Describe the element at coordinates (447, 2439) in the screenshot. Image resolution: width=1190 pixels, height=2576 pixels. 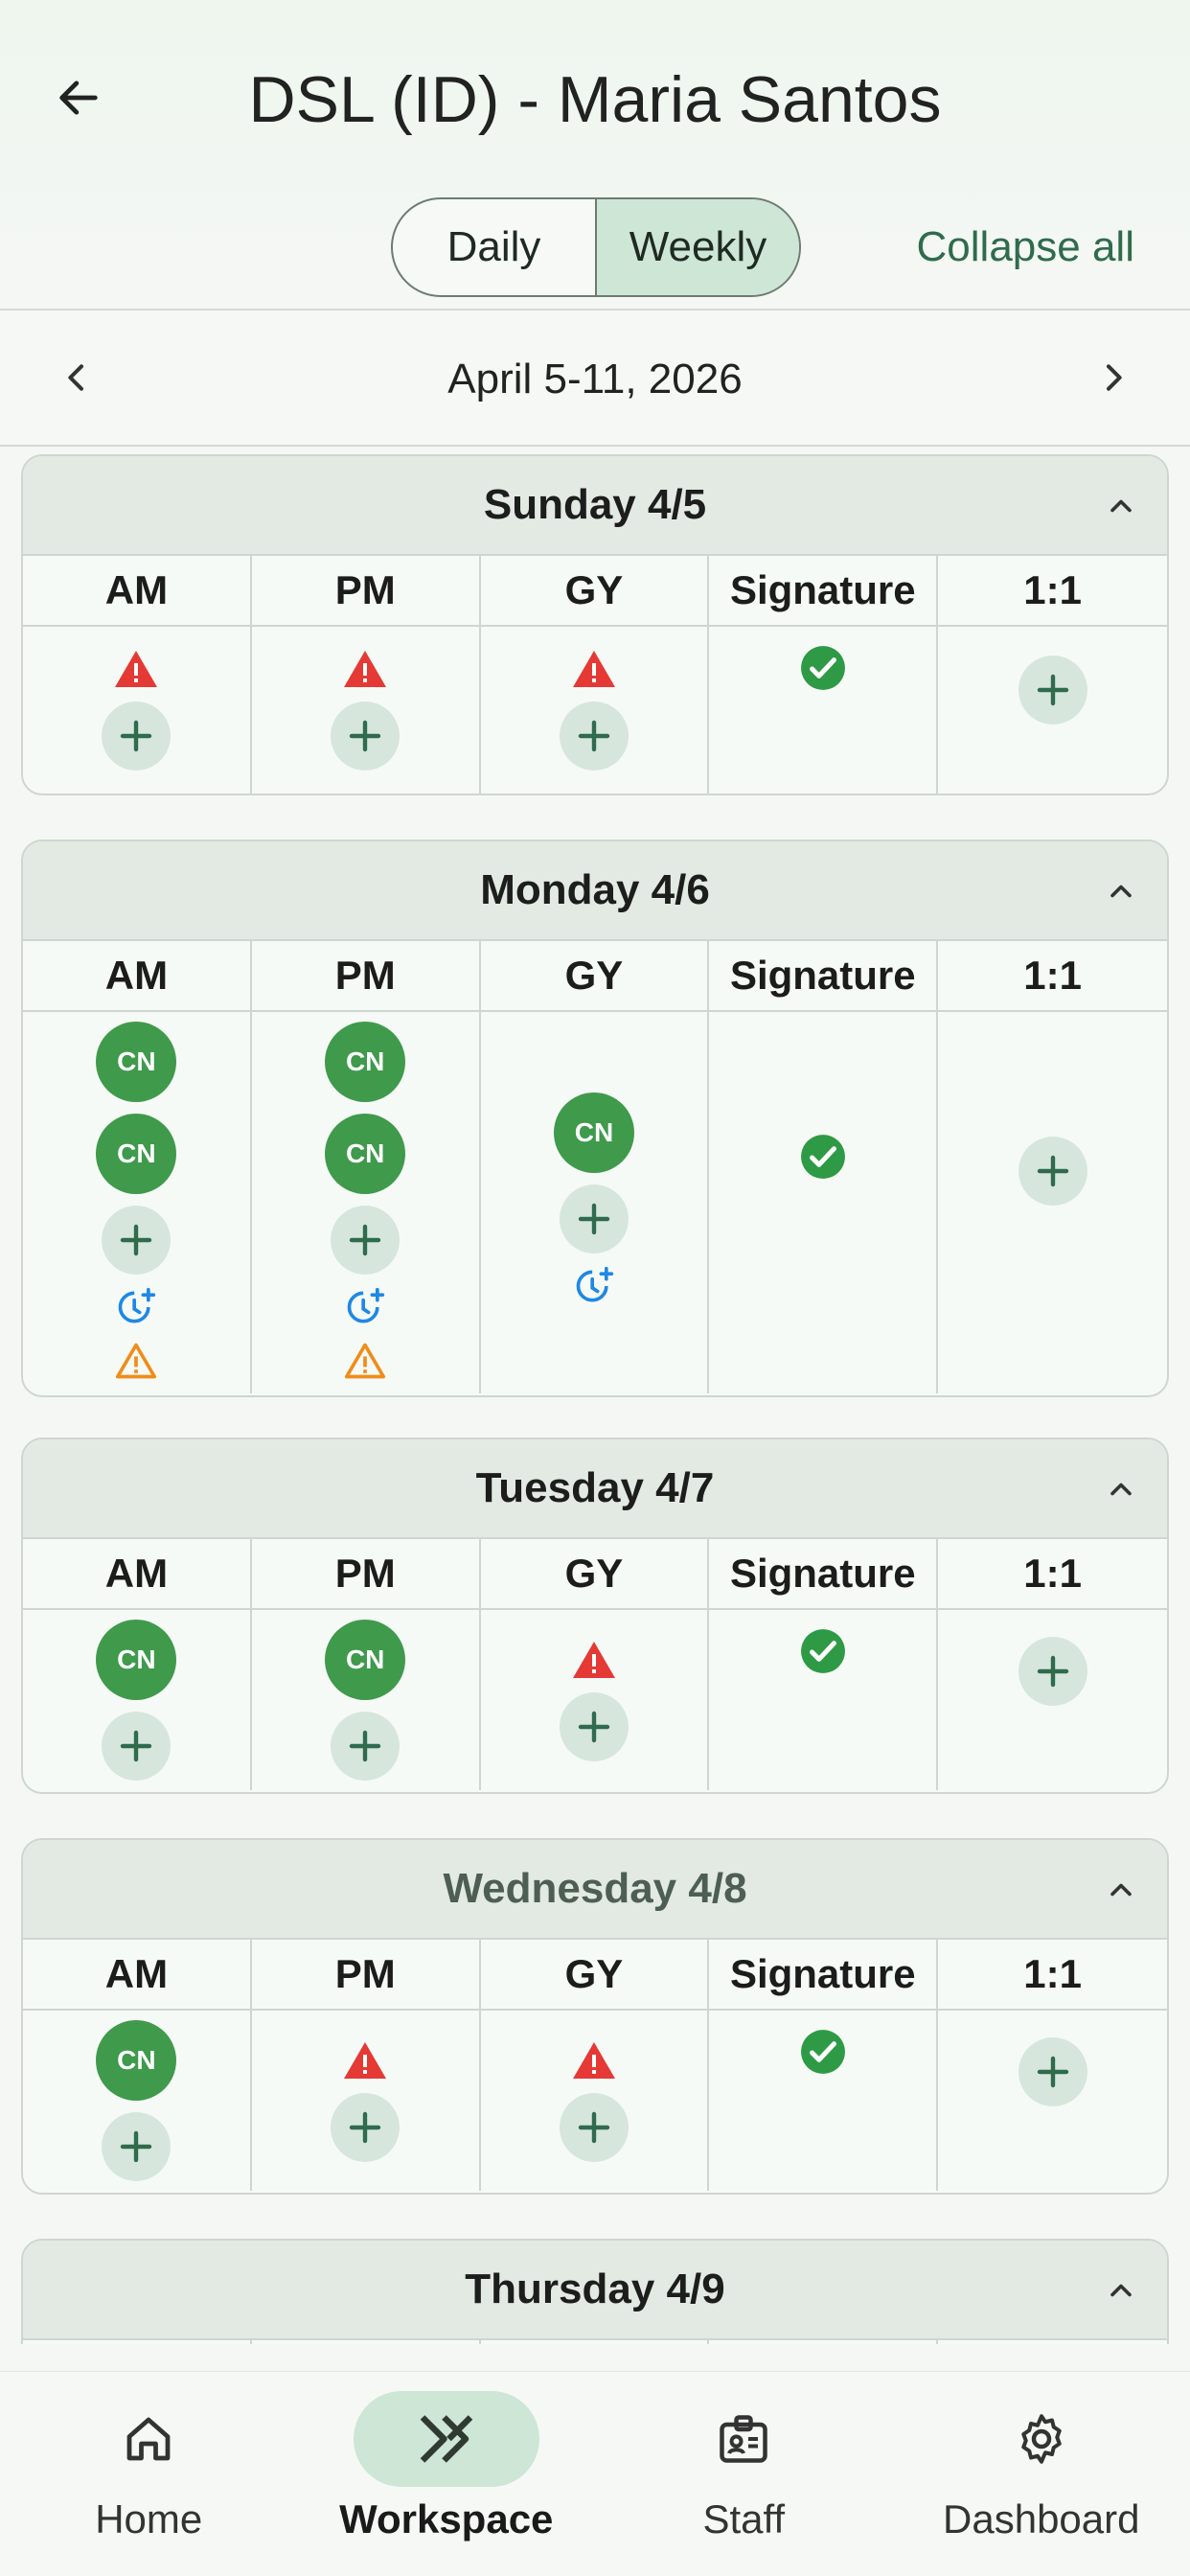
I see `workspace-icon` at that location.